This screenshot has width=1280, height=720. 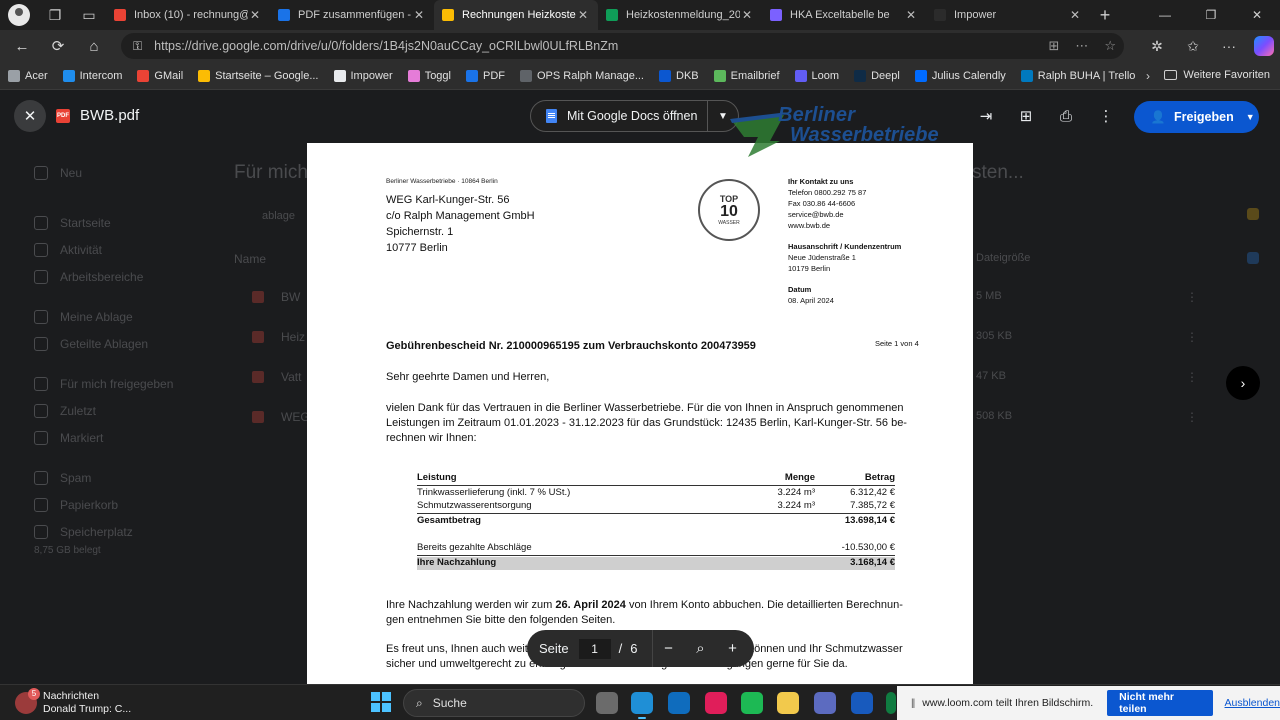 I want to click on browser-tab: PDF zusammenfügen - sc✕, so click(x=352, y=15).